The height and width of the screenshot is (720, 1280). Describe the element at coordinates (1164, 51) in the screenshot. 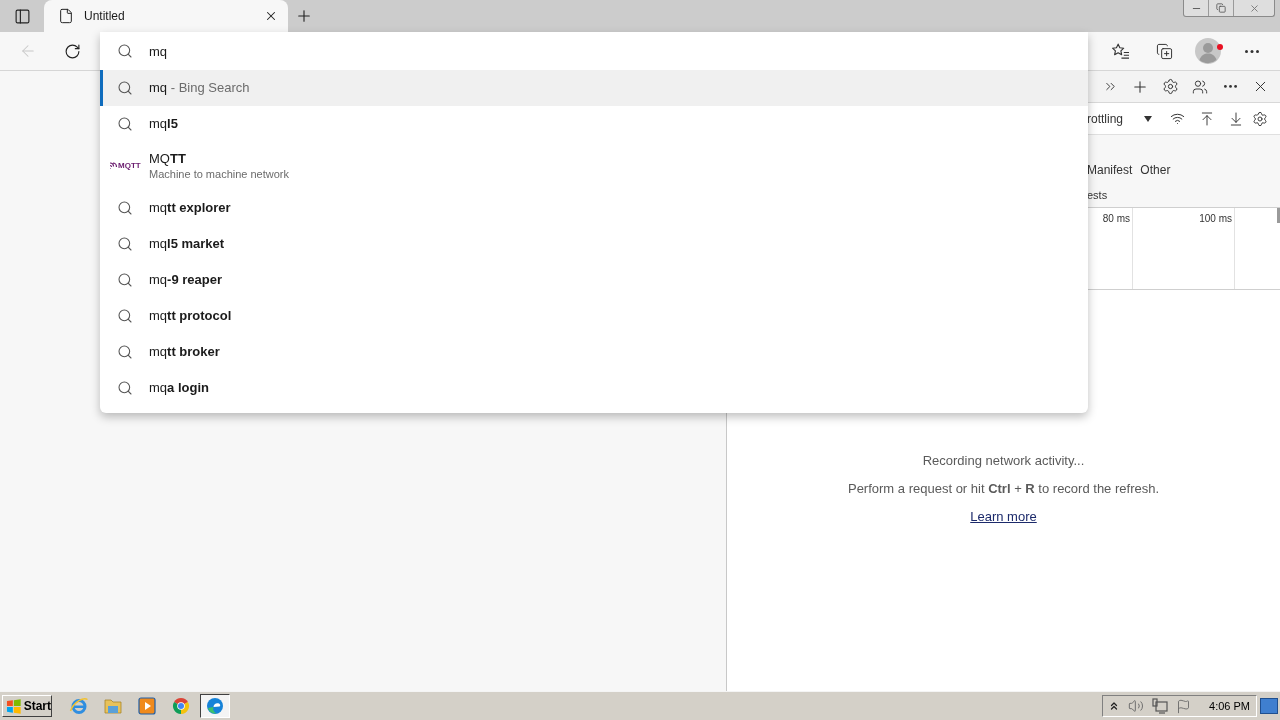

I see `squares-plus-icon` at that location.